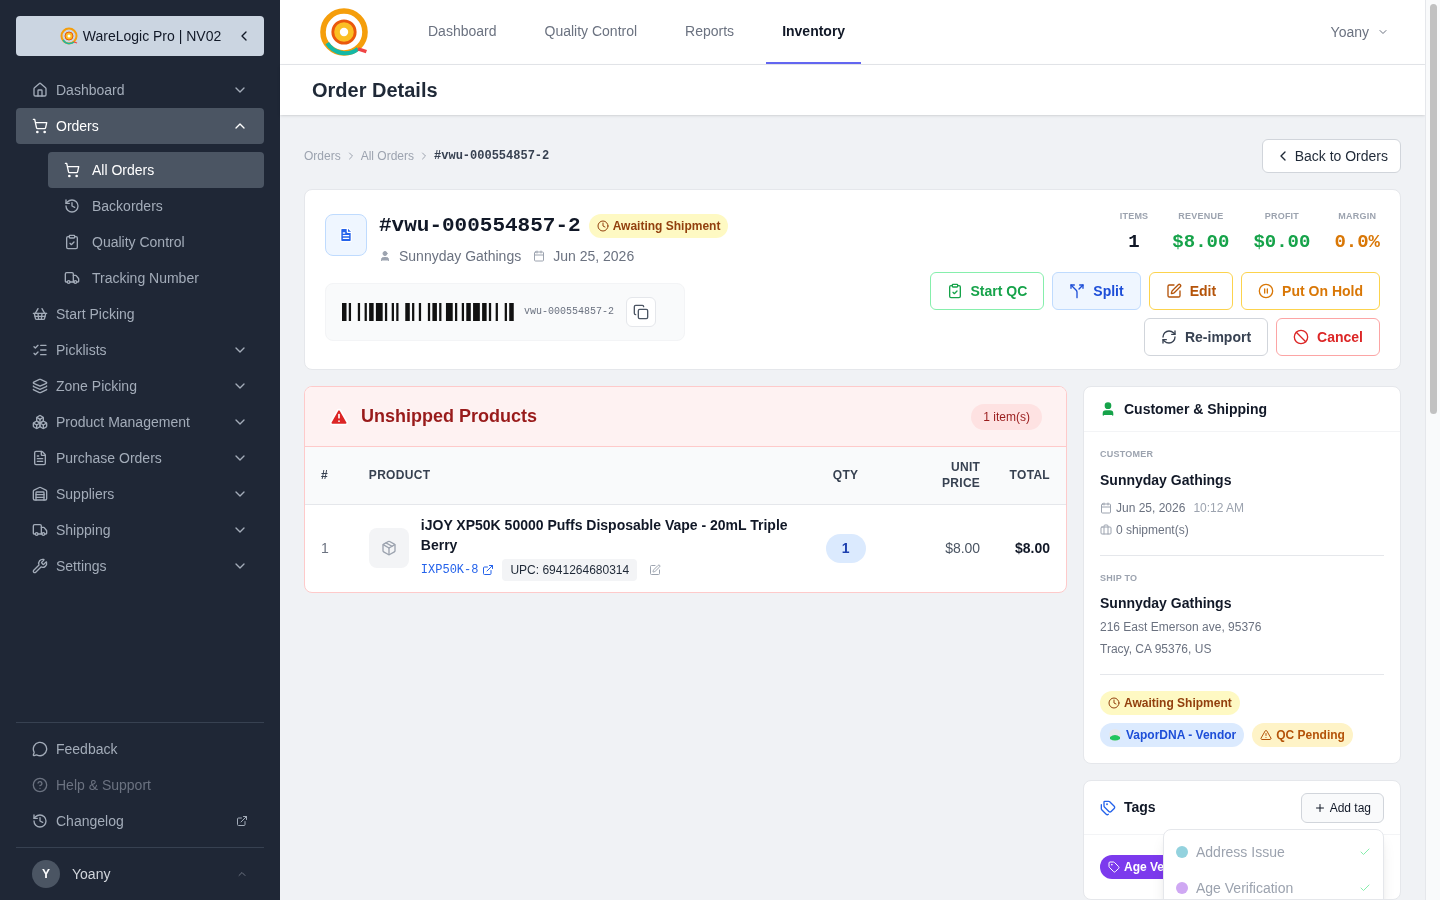 Image resolution: width=1440 pixels, height=900 pixels. I want to click on order-time: 10:12 AM, so click(1219, 508).